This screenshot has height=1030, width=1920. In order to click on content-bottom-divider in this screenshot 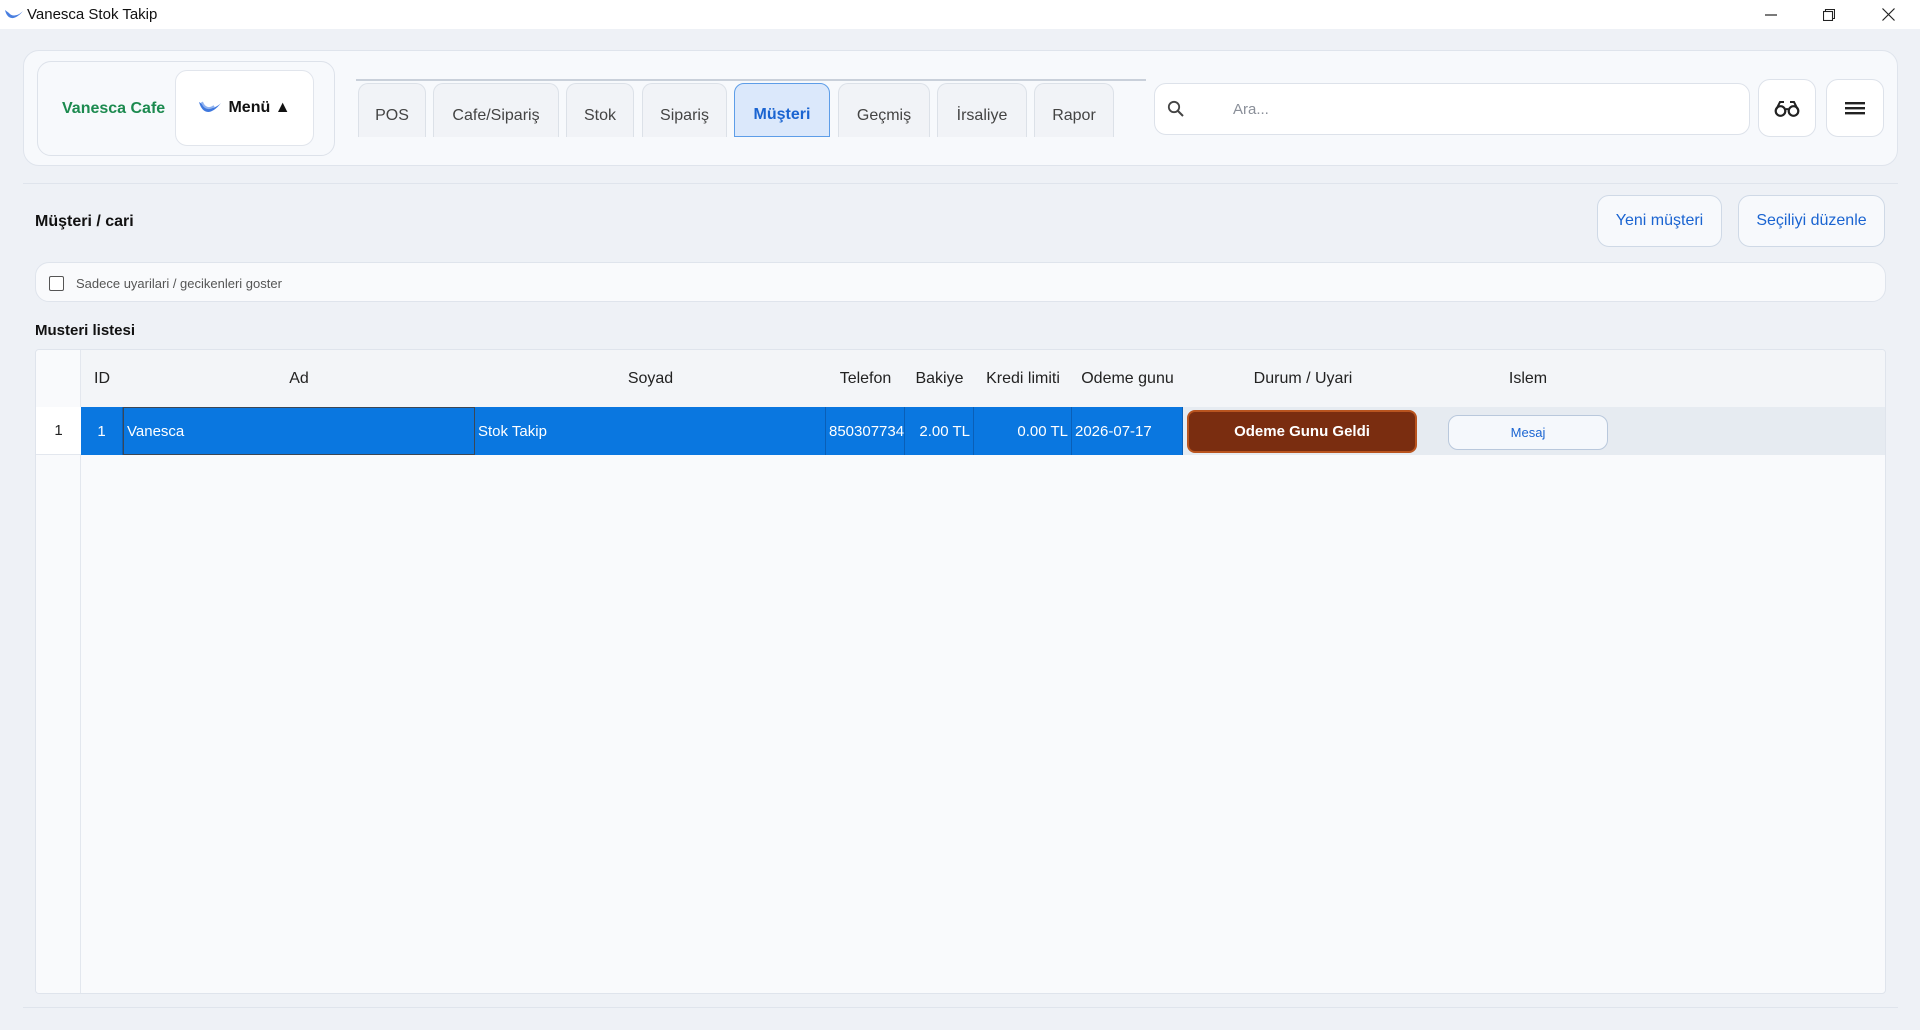, I will do `click(960, 1007)`.